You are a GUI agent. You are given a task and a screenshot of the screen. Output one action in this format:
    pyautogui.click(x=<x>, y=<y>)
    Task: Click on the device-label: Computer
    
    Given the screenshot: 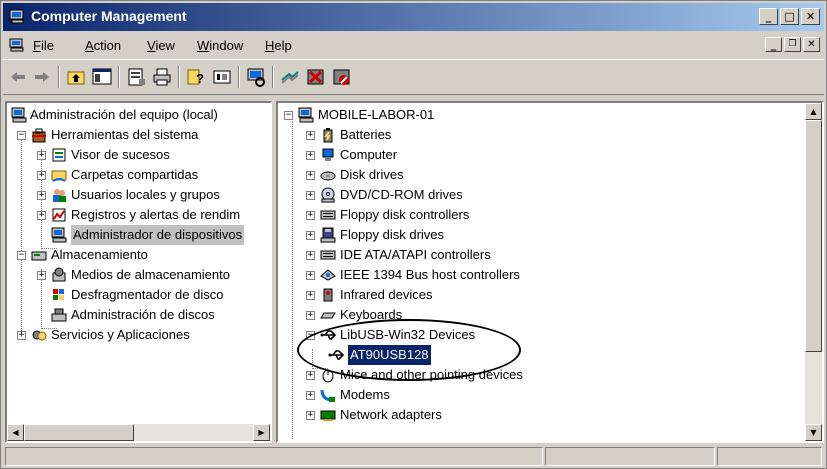 What is the action you would take?
    pyautogui.click(x=369, y=154)
    